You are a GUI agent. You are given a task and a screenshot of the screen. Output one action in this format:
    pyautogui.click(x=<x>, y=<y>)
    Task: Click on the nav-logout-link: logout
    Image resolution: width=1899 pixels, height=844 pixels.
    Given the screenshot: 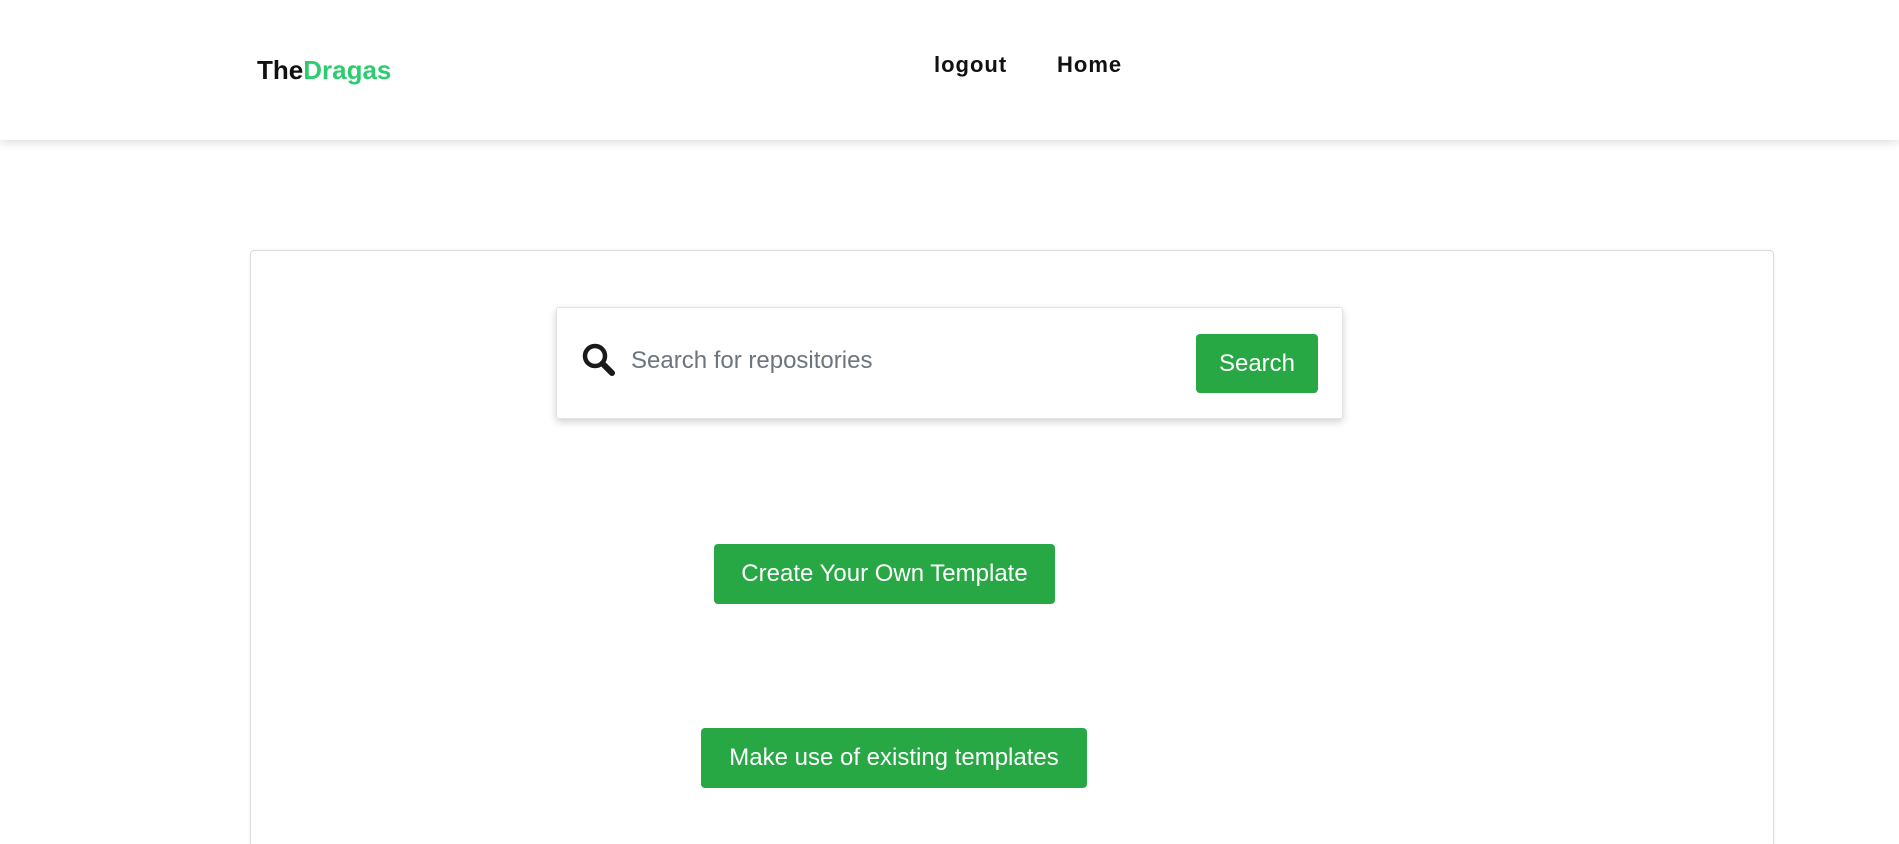 What is the action you would take?
    pyautogui.click(x=970, y=65)
    